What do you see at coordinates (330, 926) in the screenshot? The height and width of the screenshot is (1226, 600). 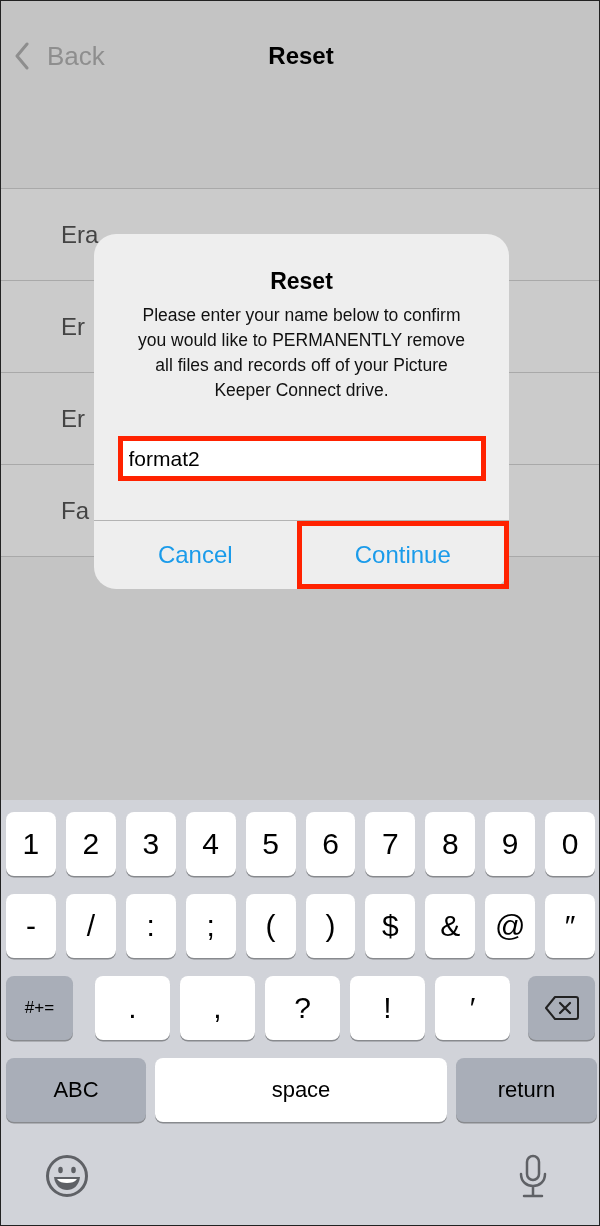 I see `keyboard-key: )` at bounding box center [330, 926].